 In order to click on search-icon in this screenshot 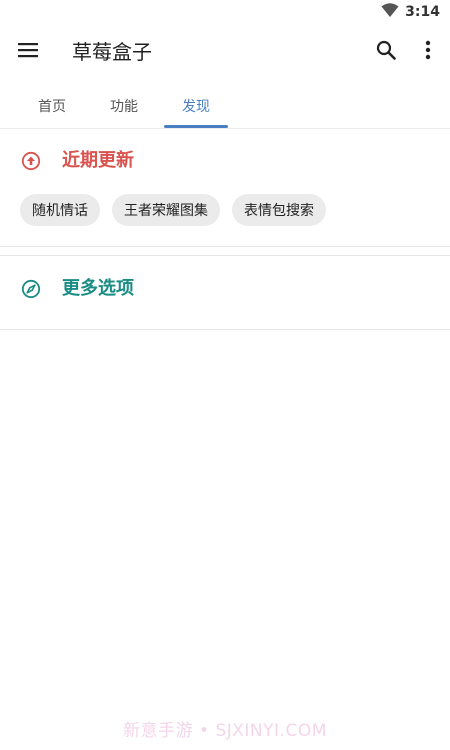, I will do `click(386, 52)`.